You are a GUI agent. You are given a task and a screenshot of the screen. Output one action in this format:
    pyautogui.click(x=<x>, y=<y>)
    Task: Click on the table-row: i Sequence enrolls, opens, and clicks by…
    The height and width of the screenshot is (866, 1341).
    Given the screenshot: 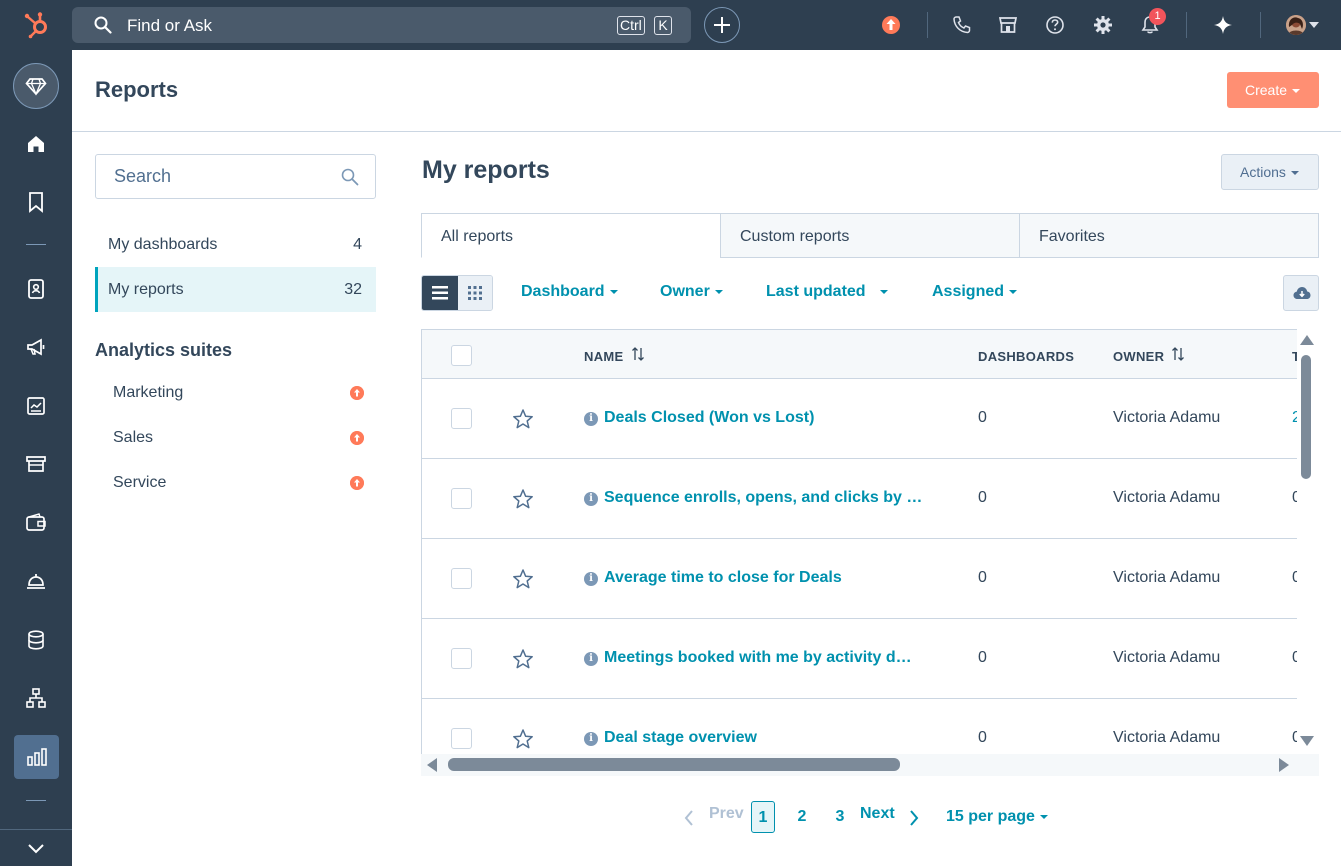 What is the action you would take?
    pyautogui.click(x=859, y=499)
    